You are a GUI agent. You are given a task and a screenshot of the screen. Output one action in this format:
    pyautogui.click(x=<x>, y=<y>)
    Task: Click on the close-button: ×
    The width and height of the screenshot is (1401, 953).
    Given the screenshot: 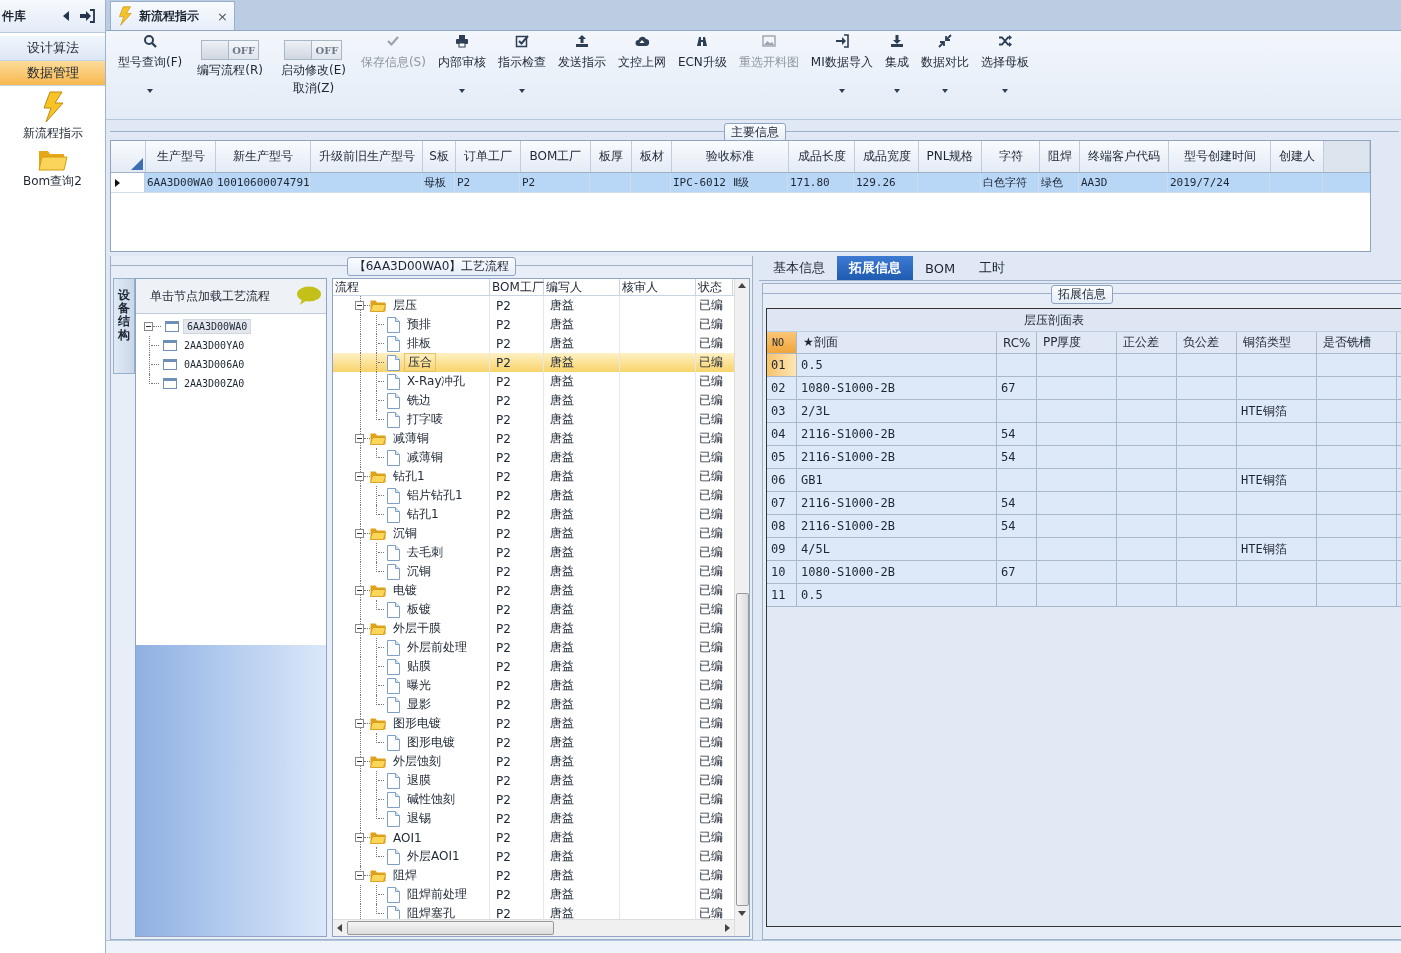 What is the action you would take?
    pyautogui.click(x=222, y=16)
    